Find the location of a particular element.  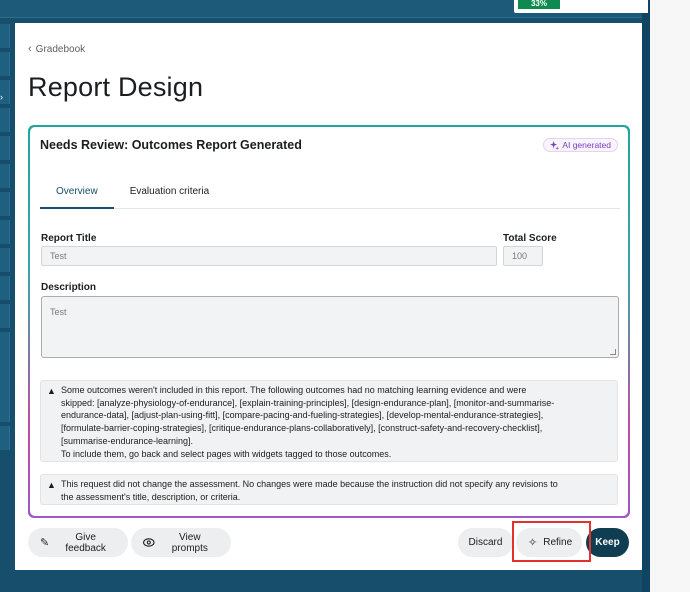

page-title: Report Design is located at coordinates (116, 87).